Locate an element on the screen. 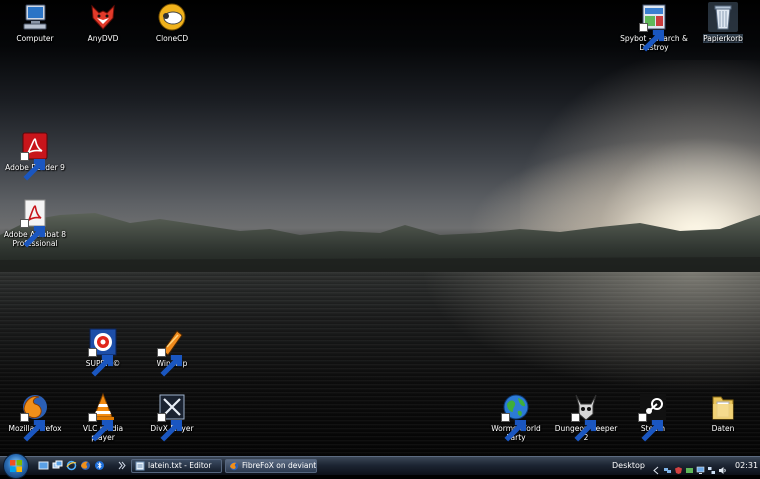 This screenshot has height=479, width=760. desktop-icon-recycle-bin: Papierkorb is located at coordinates (723, 22).